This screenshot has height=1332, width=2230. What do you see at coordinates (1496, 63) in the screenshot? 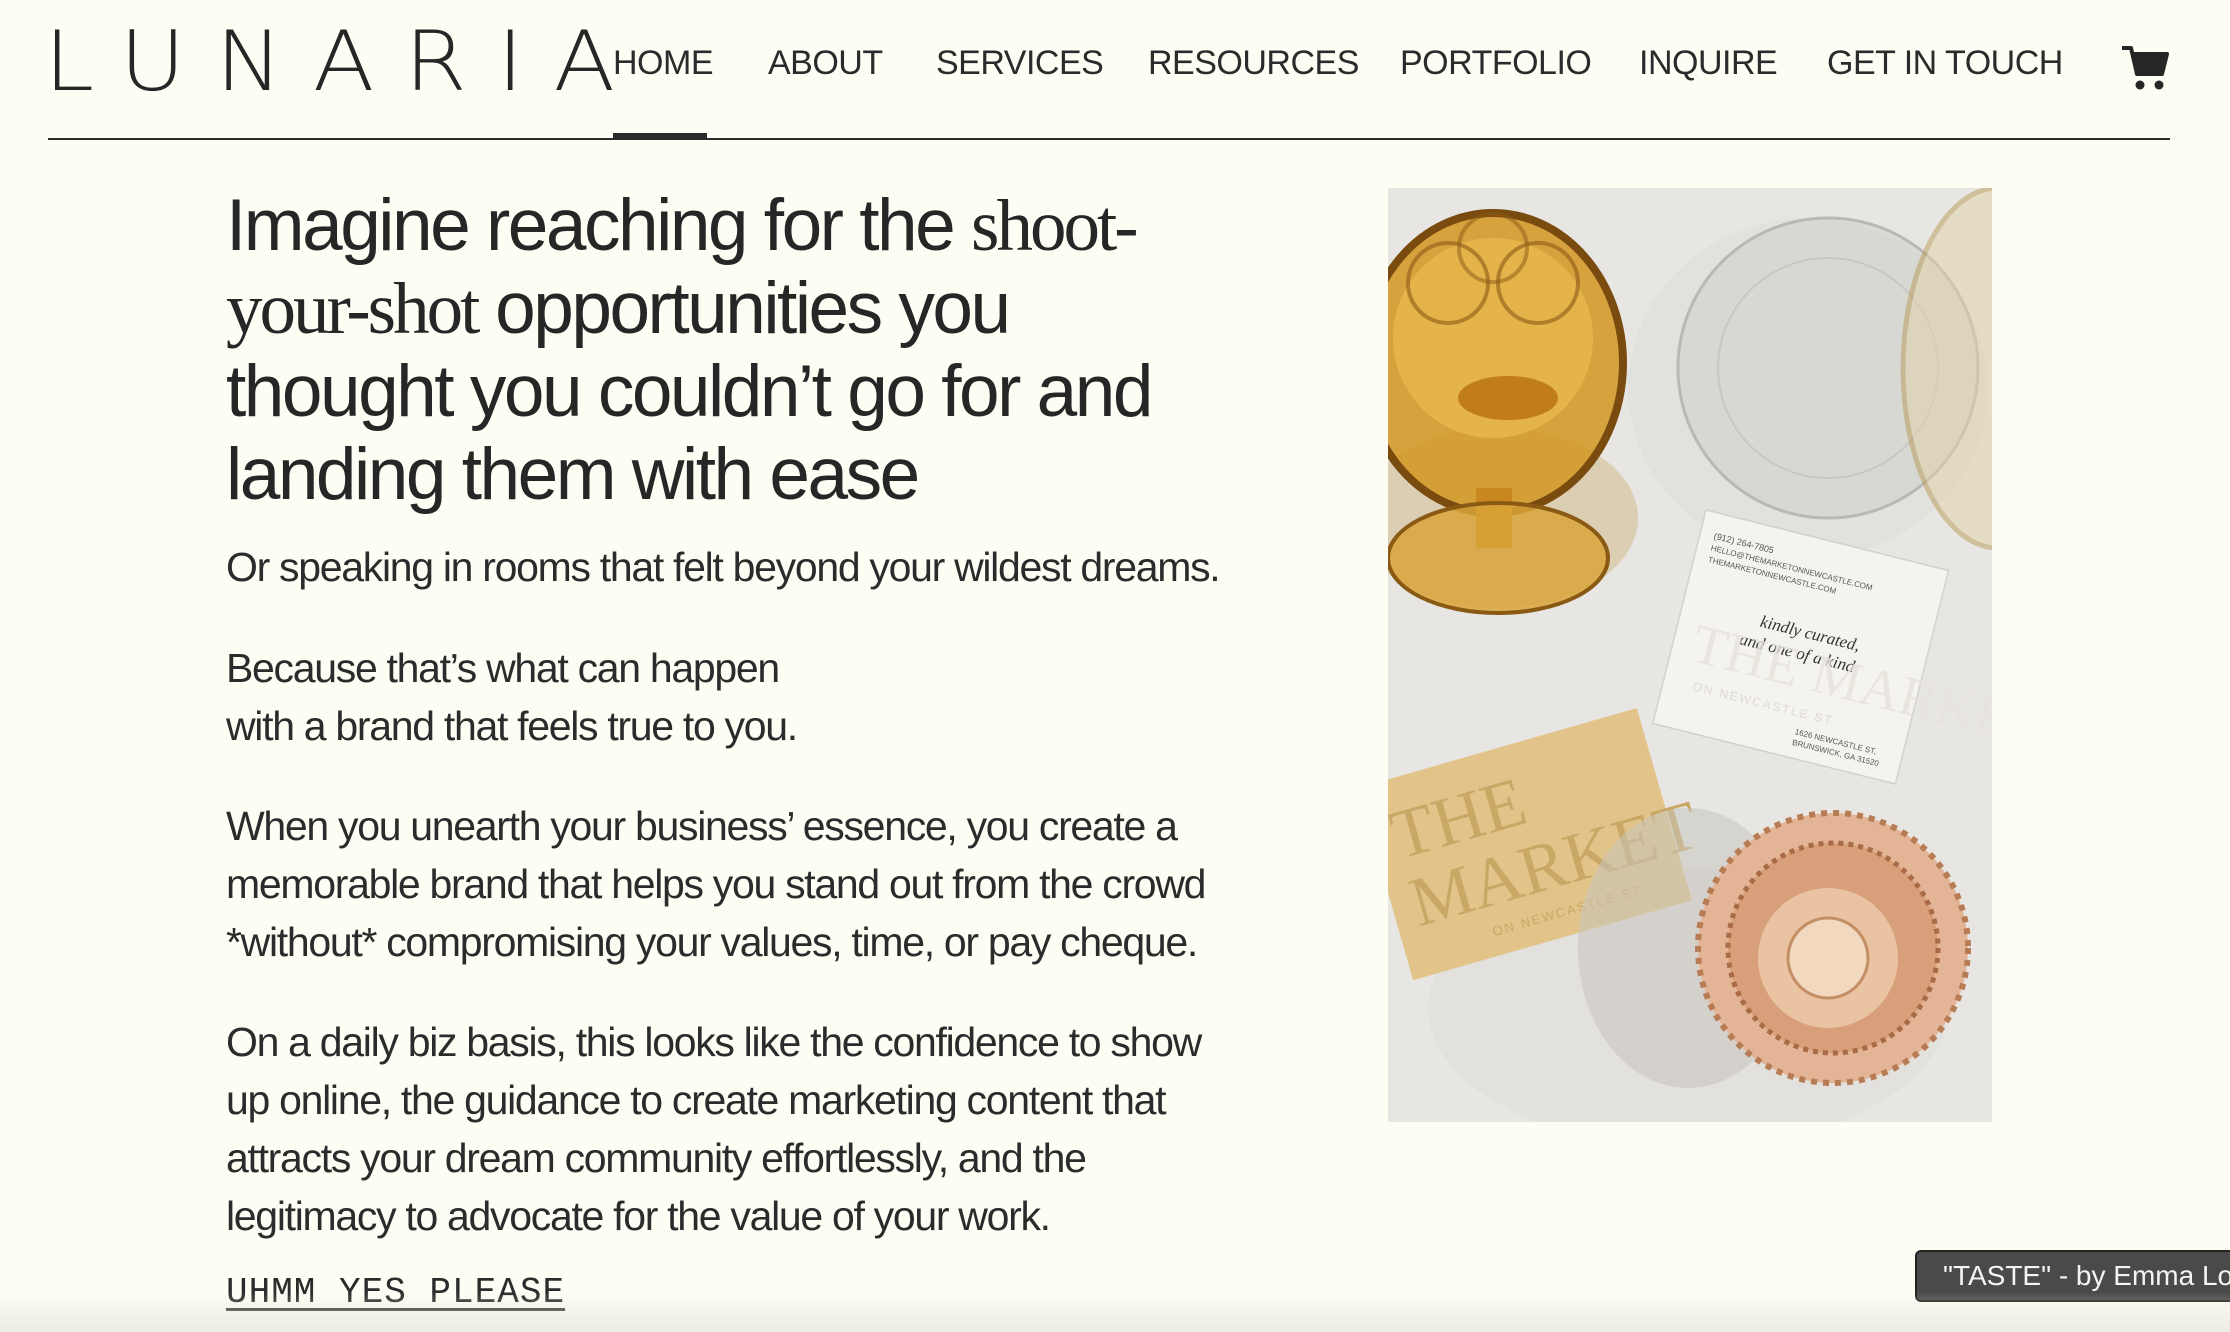
I see `nav-portfolio: PORTFOLIO` at bounding box center [1496, 63].